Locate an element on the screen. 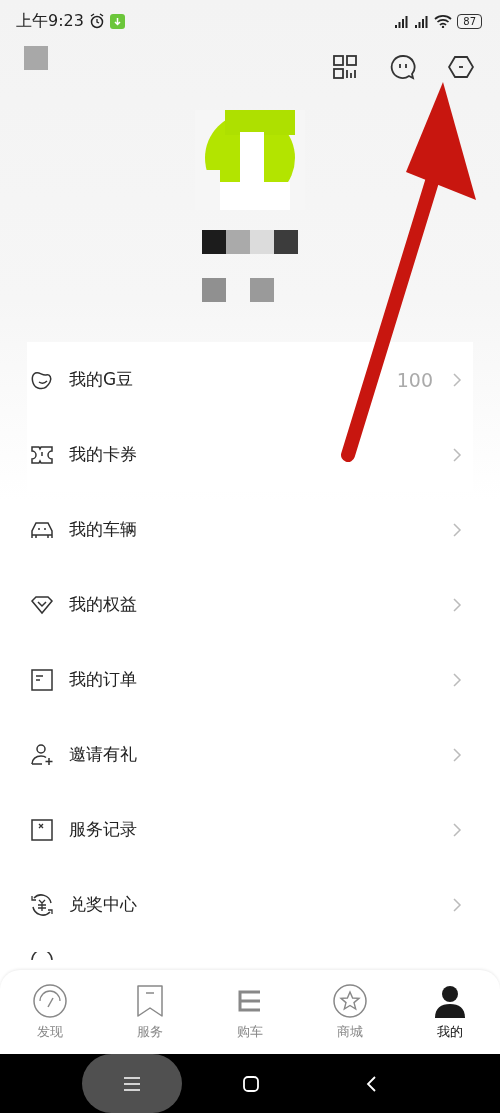 The image size is (500, 1113). menu-label: 服务记录 is located at coordinates (103, 829).